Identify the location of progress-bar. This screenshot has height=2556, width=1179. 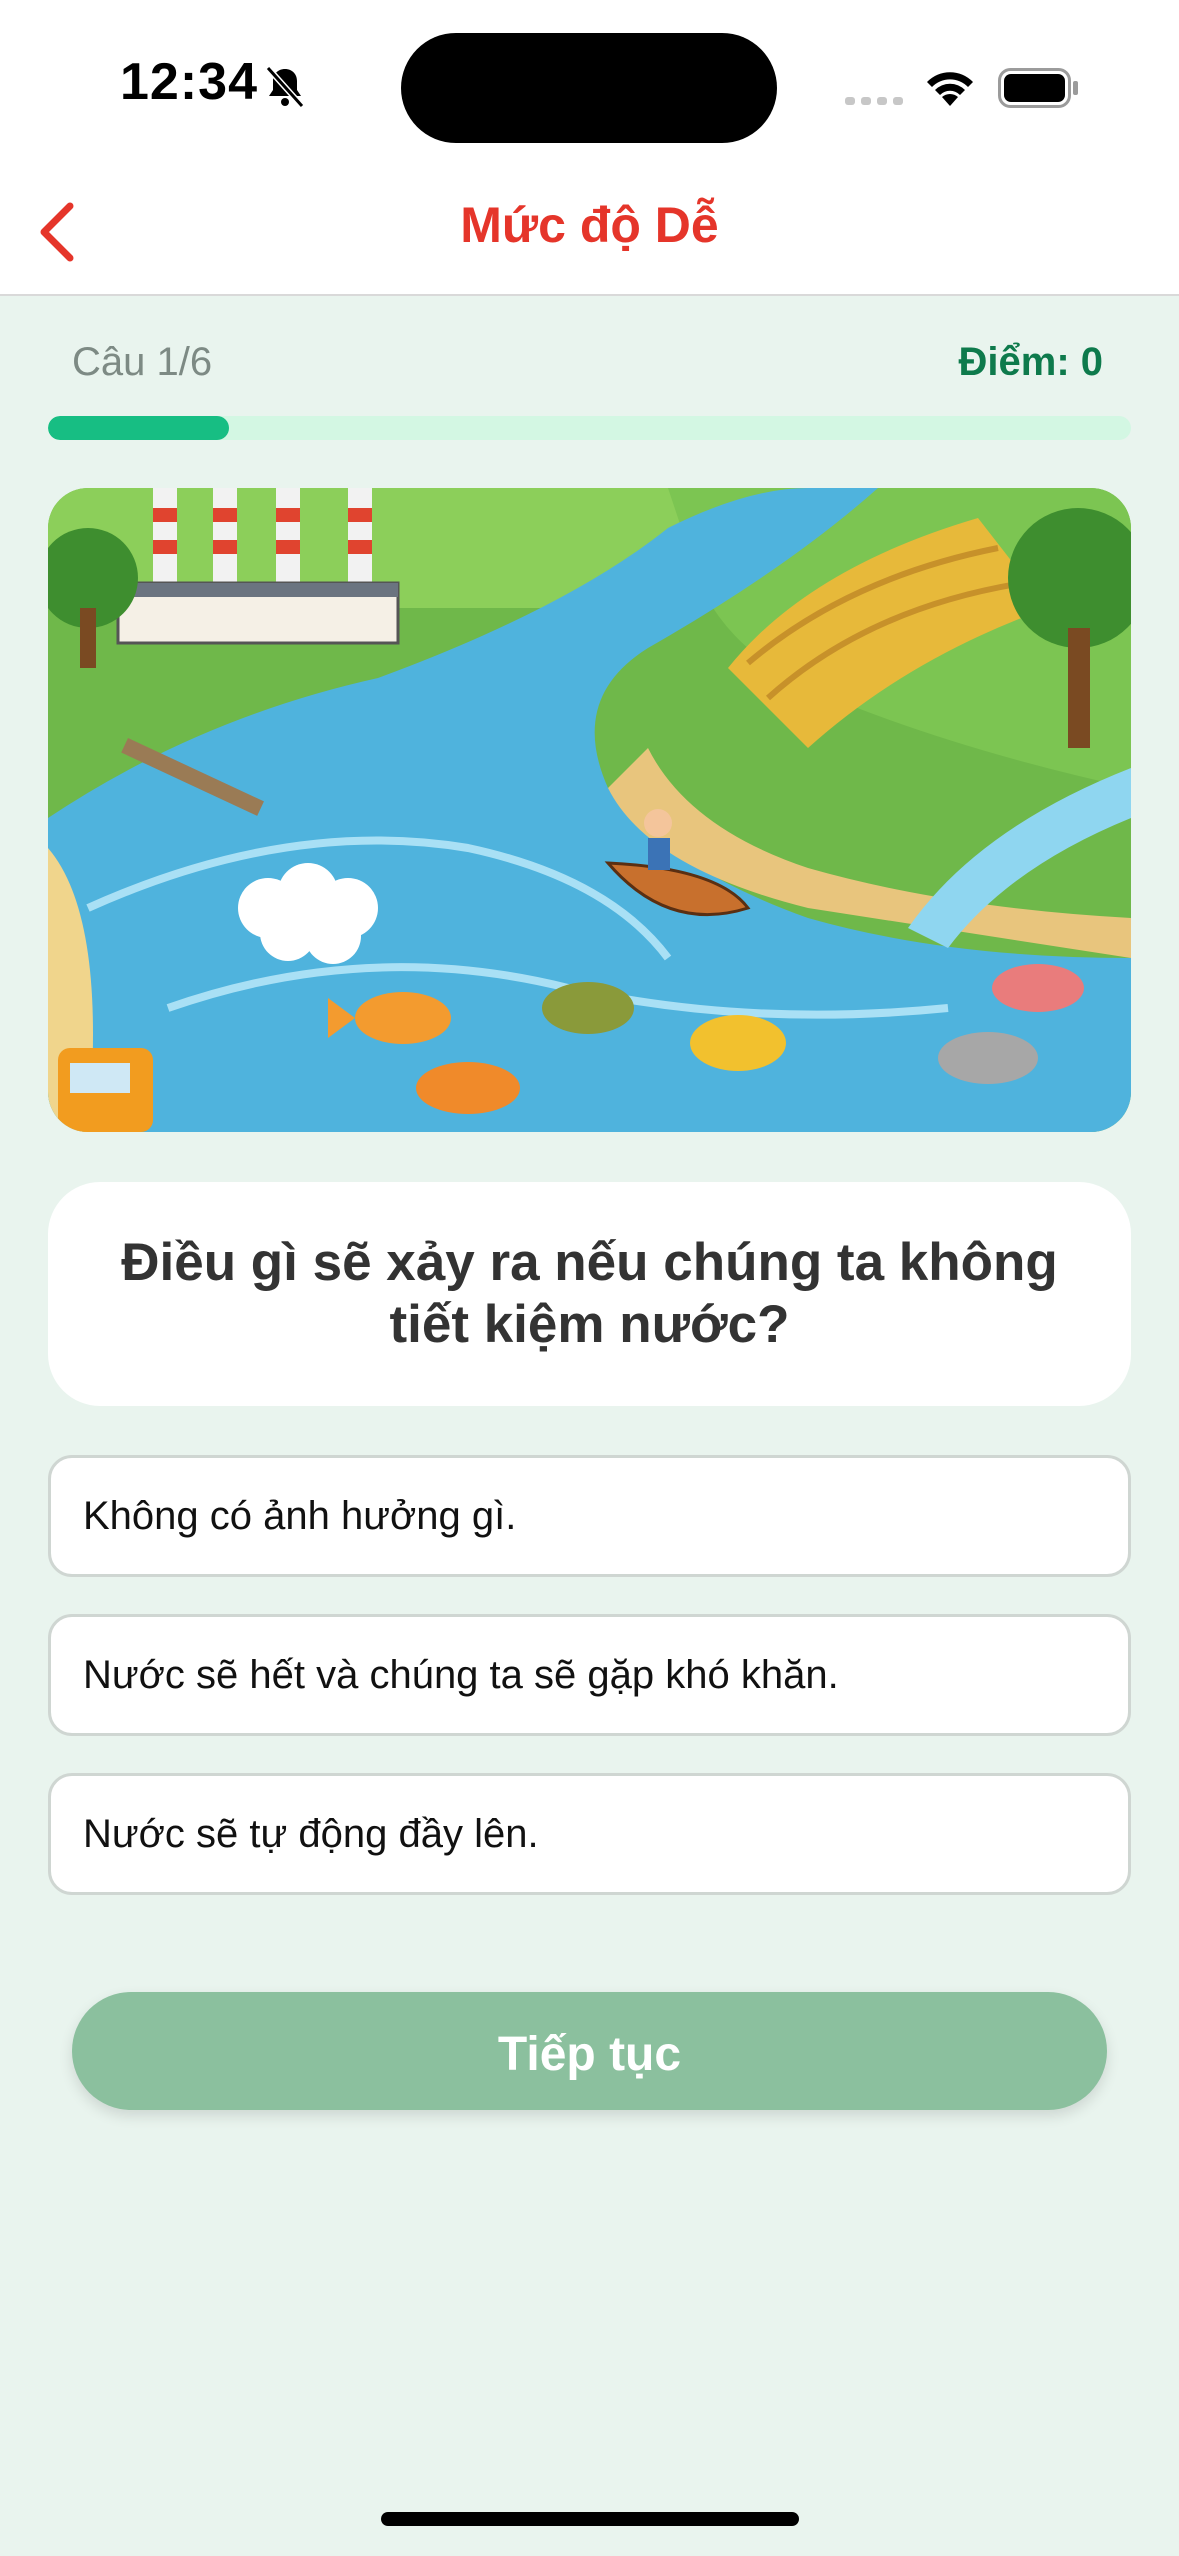
(589, 428).